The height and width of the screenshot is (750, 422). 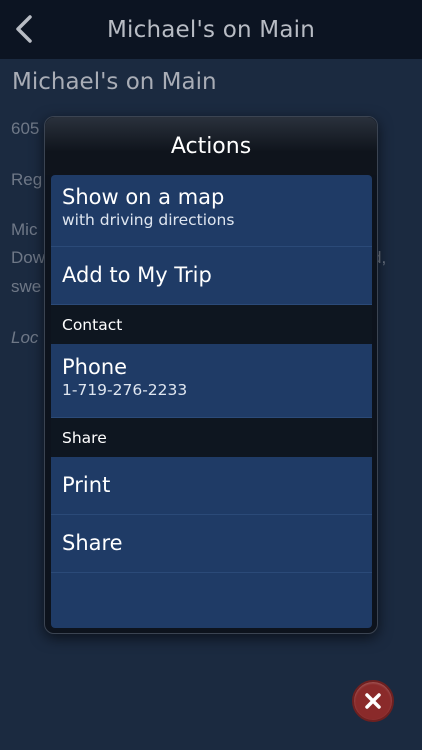 What do you see at coordinates (211, 381) in the screenshot?
I see `phone-item: Phone 1-719-276-2233` at bounding box center [211, 381].